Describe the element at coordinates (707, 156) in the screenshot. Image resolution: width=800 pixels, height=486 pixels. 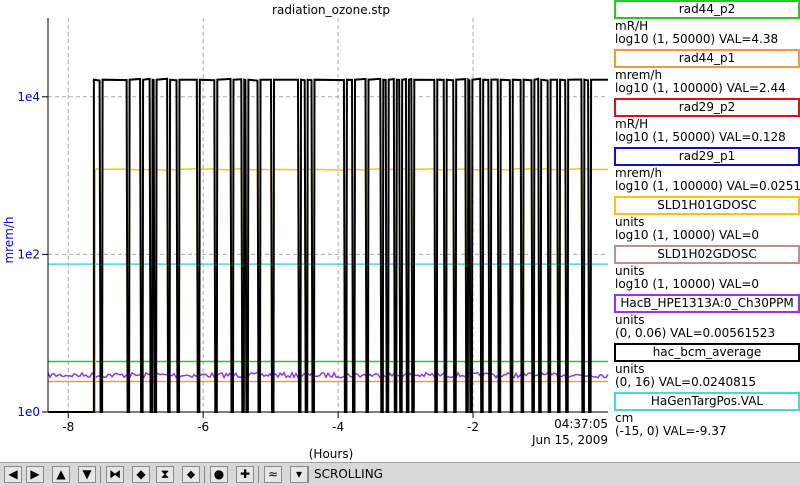
I see `legend-name-3: rad29_p1` at that location.